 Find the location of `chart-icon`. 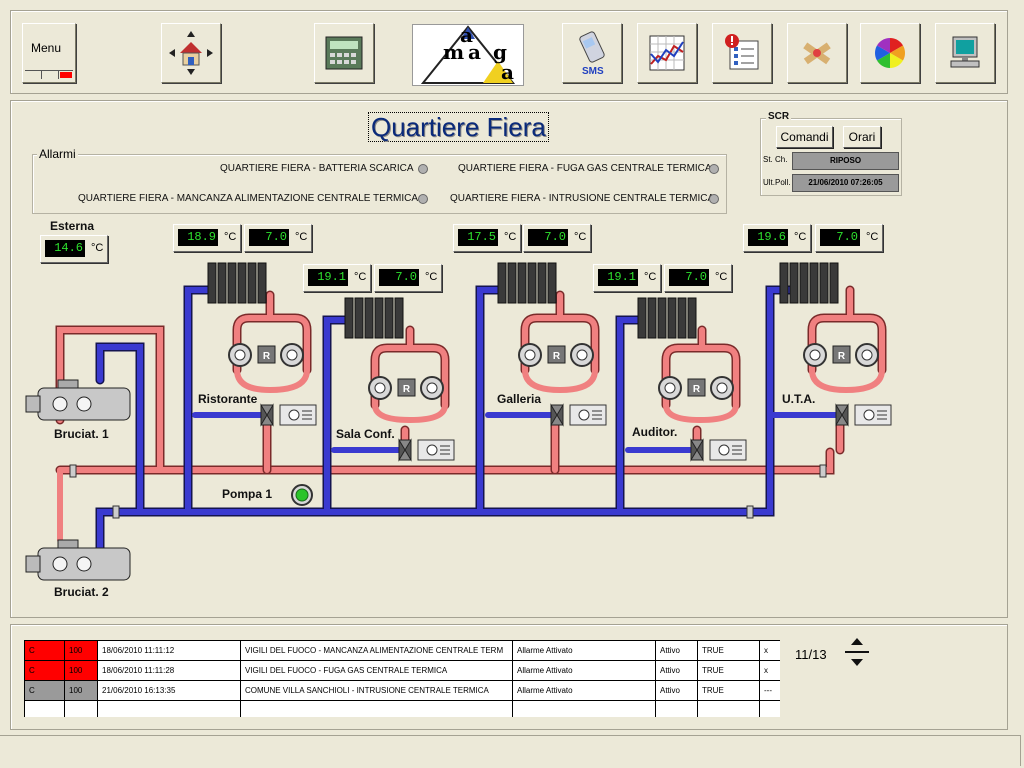

chart-icon is located at coordinates (667, 53).